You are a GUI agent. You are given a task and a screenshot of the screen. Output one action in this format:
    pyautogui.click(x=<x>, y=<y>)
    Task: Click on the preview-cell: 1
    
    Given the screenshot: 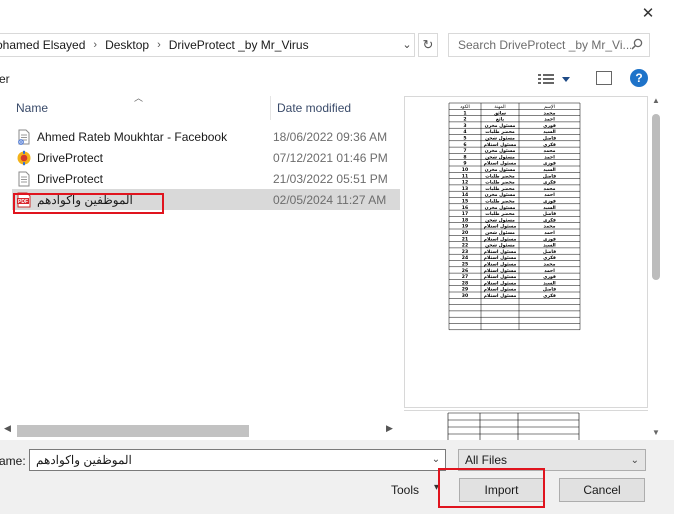 What is the action you would take?
    pyautogui.click(x=464, y=113)
    